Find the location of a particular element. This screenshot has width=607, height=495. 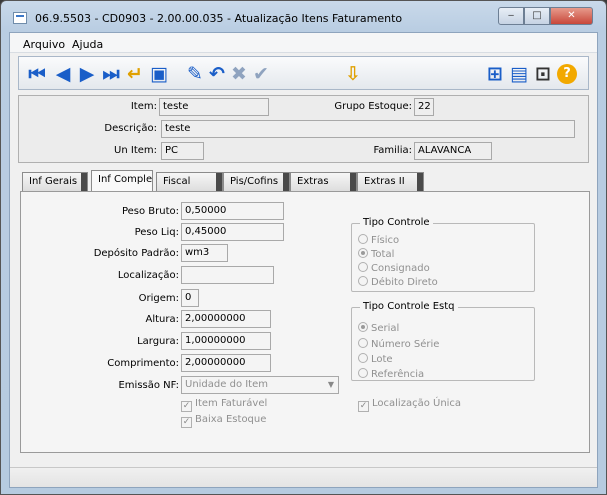

minimize-button: ‒ is located at coordinates (511, 16).